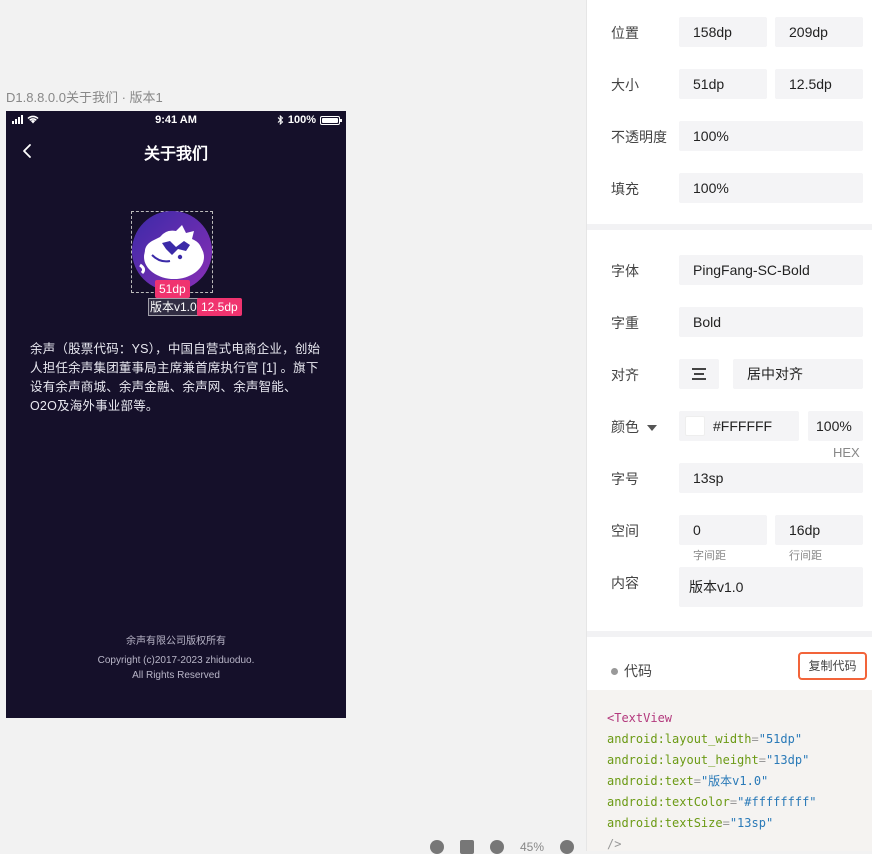  Describe the element at coordinates (638, 671) in the screenshot. I see `code-title-text: 代码` at that location.